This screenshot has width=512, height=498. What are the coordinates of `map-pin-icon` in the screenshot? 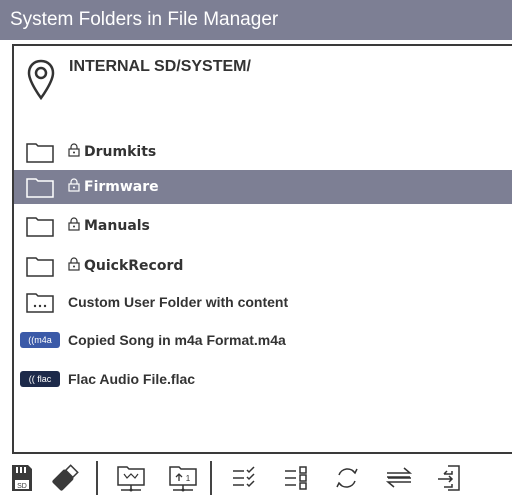 It's located at (41, 80).